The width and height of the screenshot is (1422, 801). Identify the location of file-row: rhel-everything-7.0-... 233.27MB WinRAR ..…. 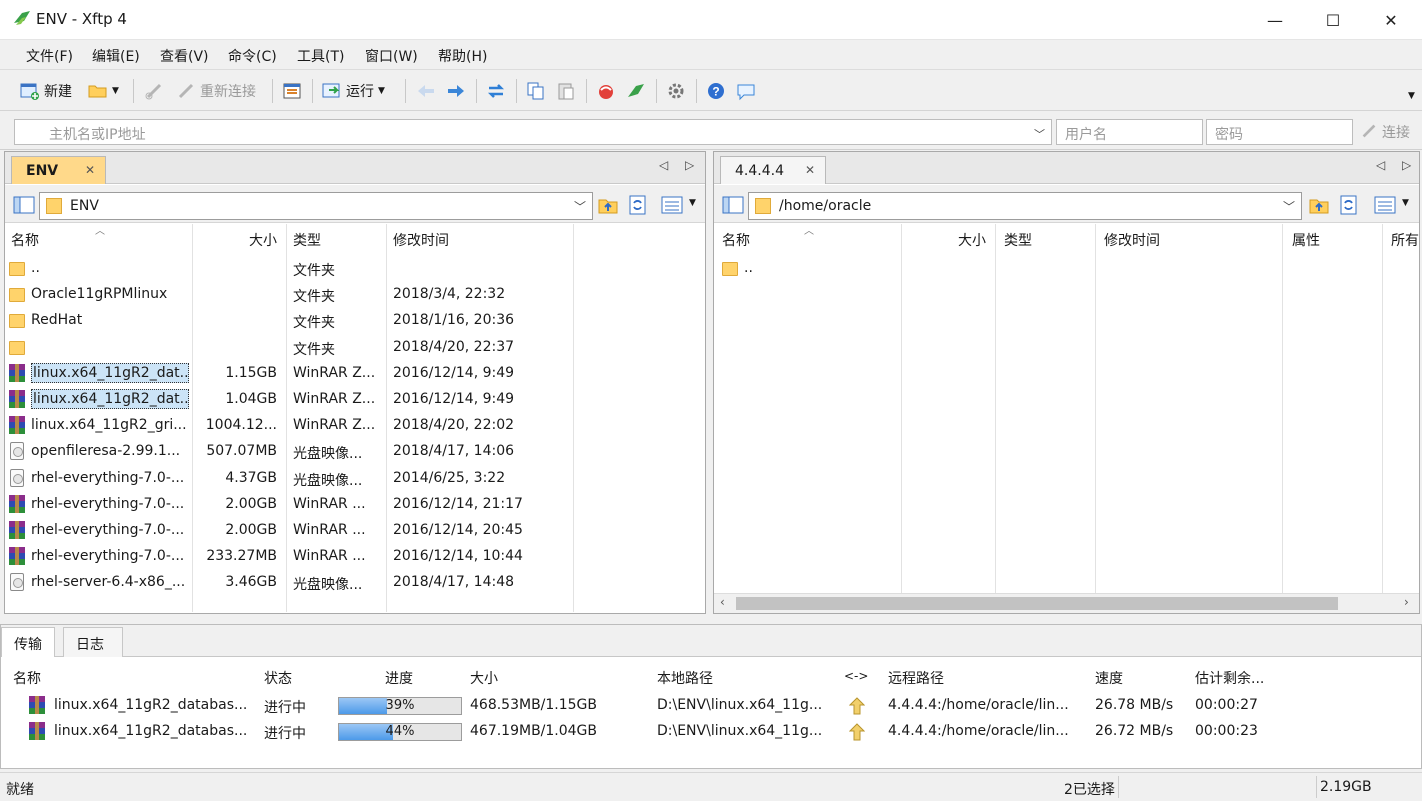
(355, 557).